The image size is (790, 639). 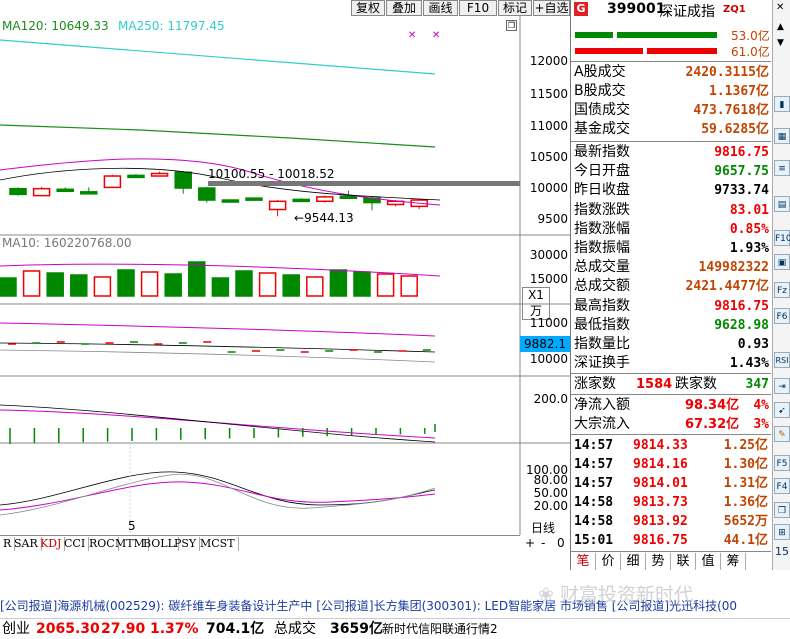 What do you see at coordinates (782, 168) in the screenshot?
I see `list-tool-icon: ≡` at bounding box center [782, 168].